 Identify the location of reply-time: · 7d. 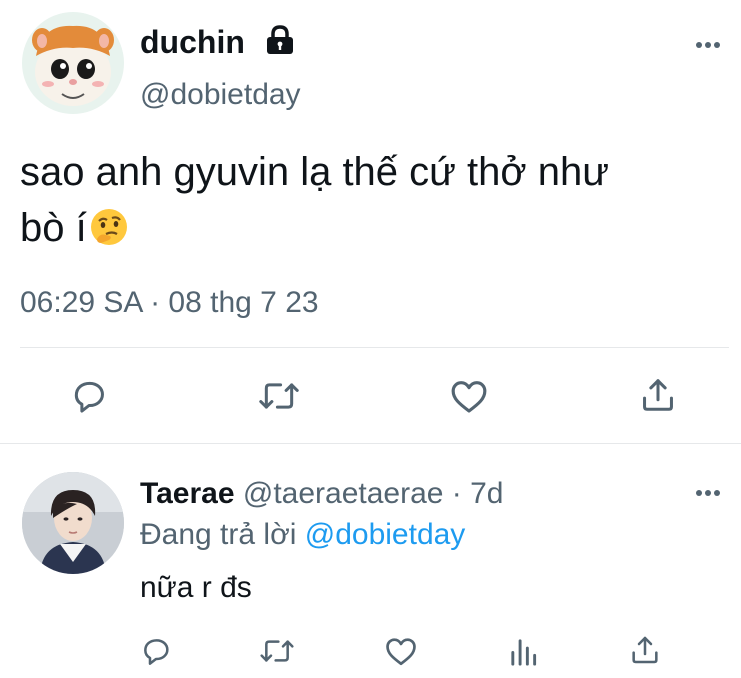
(478, 493).